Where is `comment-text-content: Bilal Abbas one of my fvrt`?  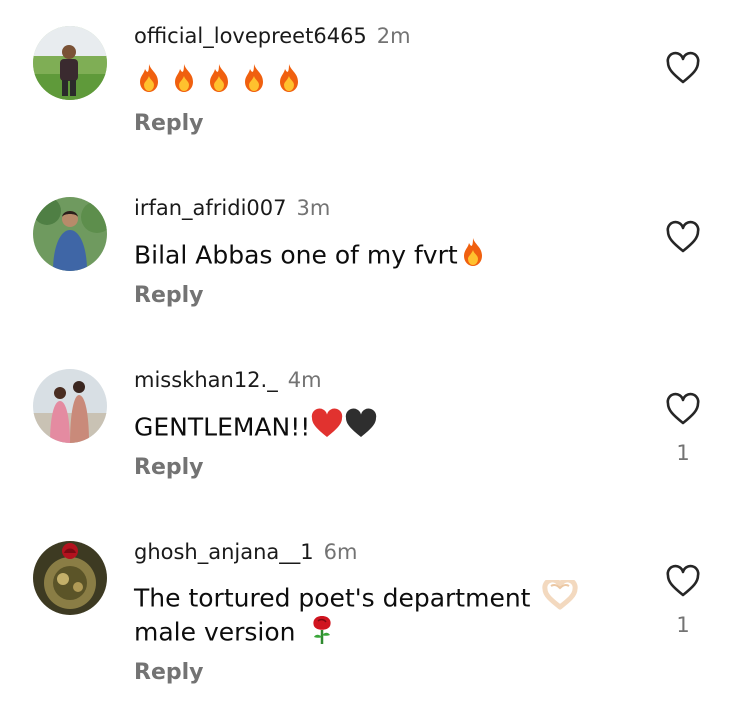 comment-text-content: Bilal Abbas one of my fvrt is located at coordinates (296, 255).